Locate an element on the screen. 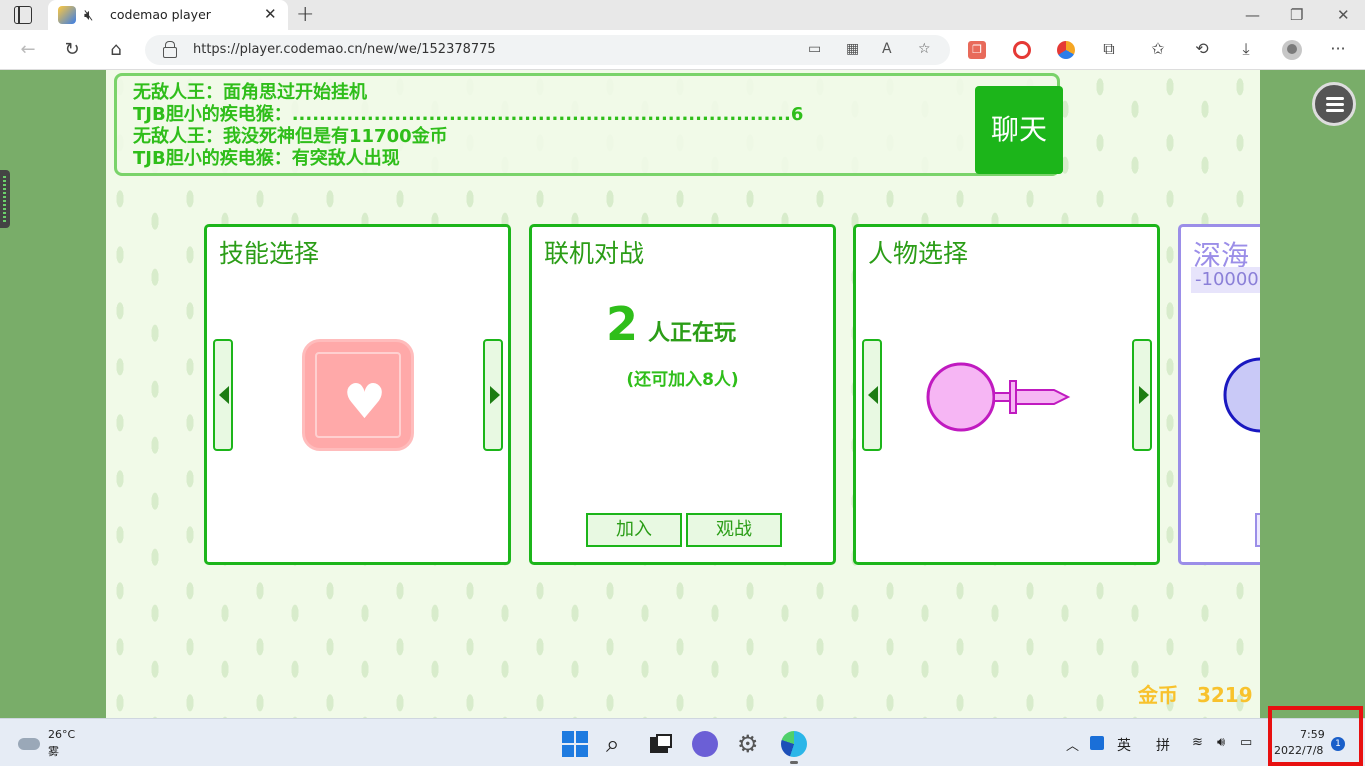 Image resolution: width=1365 pixels, height=766 pixels. heart-icon-frame: ♥ is located at coordinates (358, 395).